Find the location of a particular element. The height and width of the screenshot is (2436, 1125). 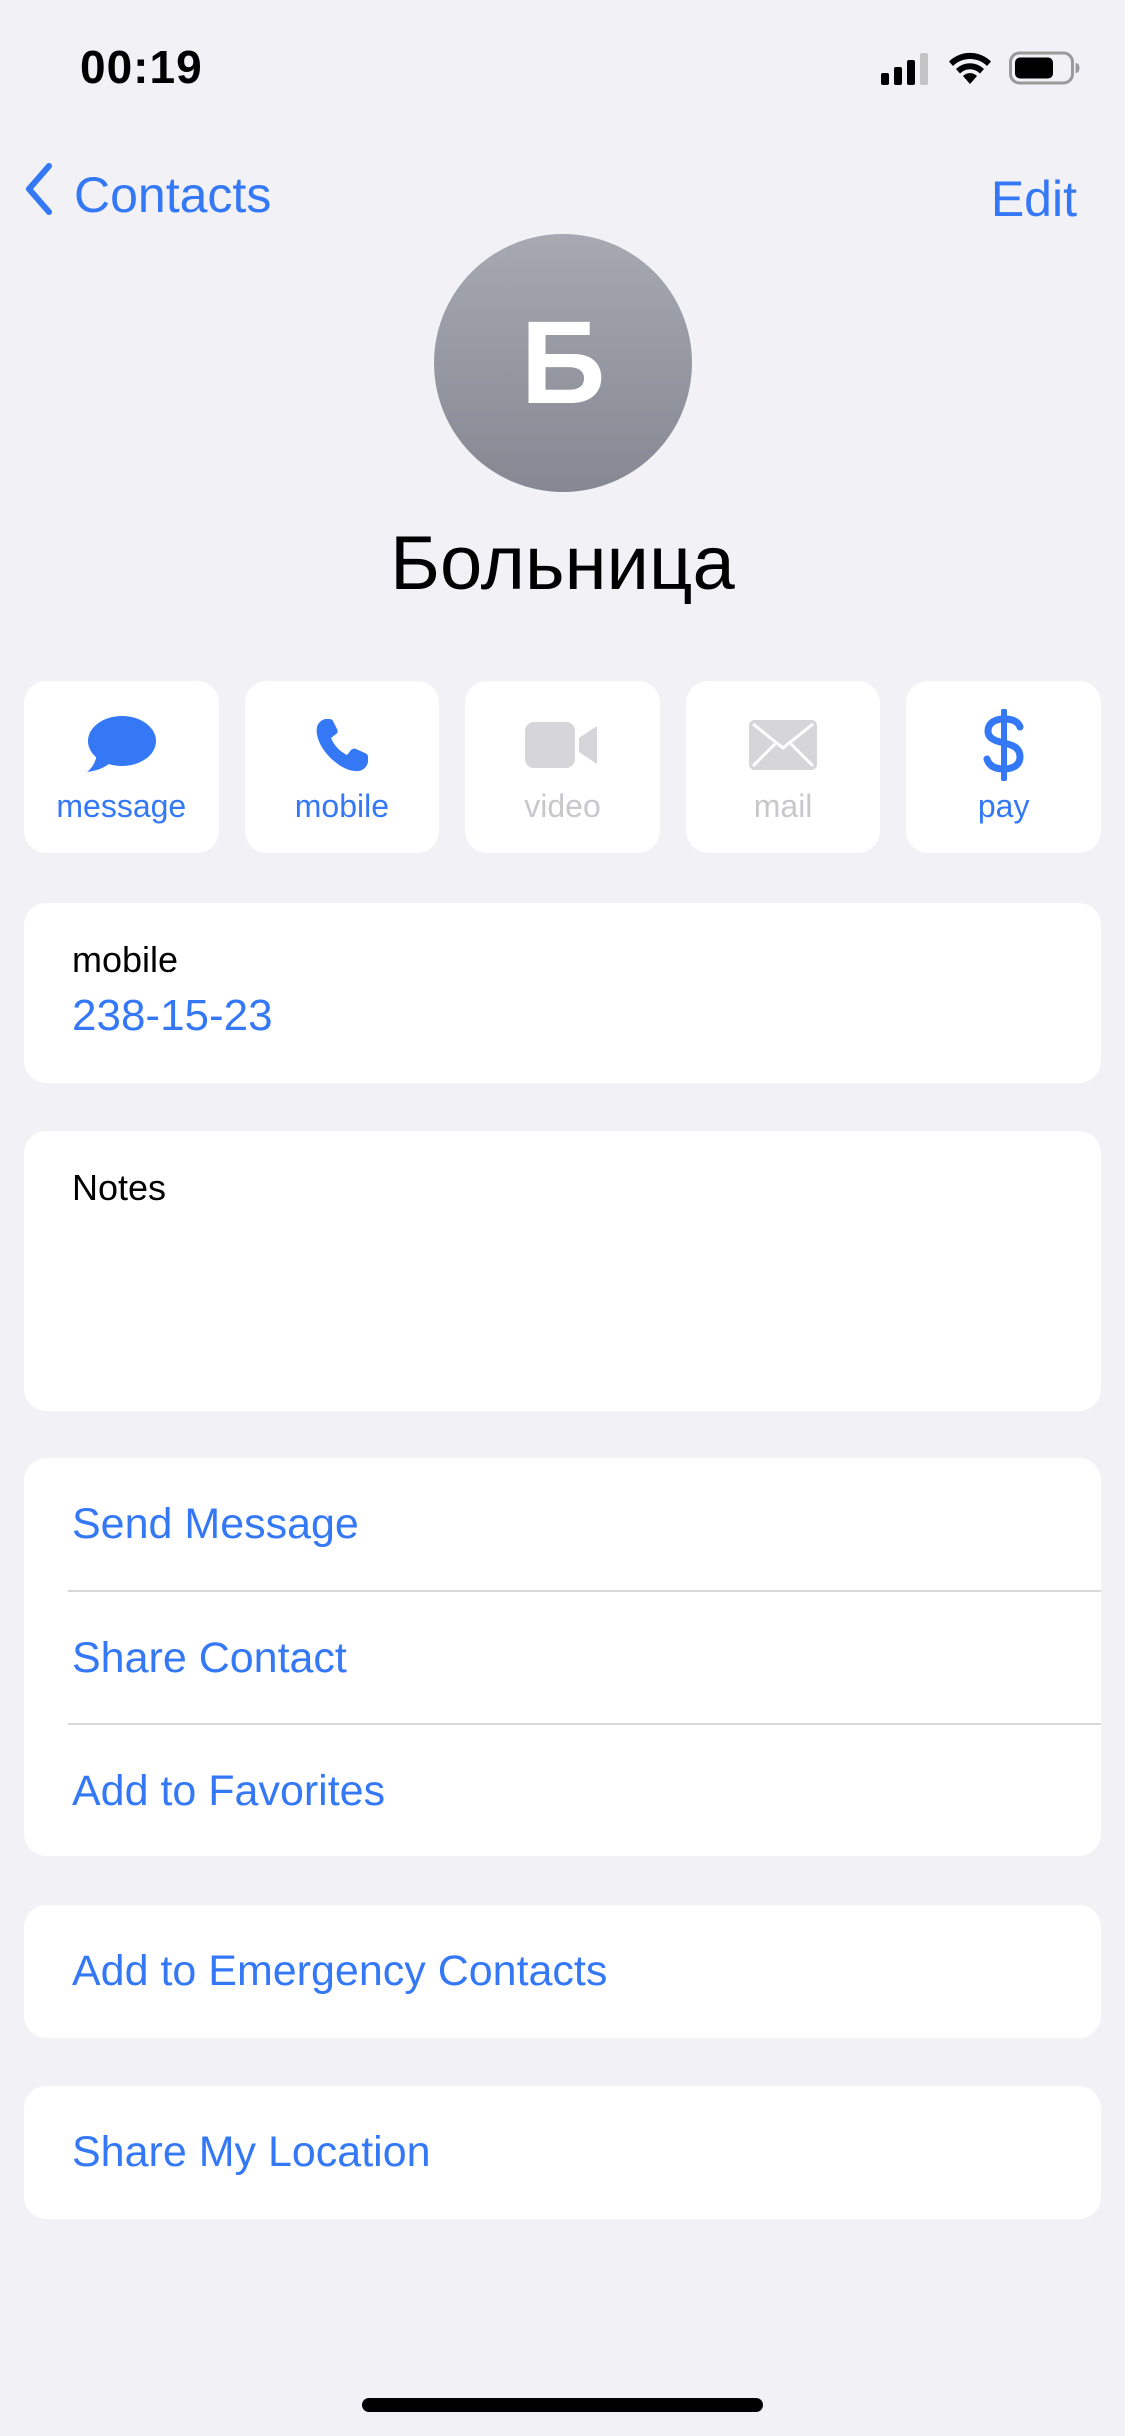

mobile-action-label: mobile is located at coordinates (342, 805).